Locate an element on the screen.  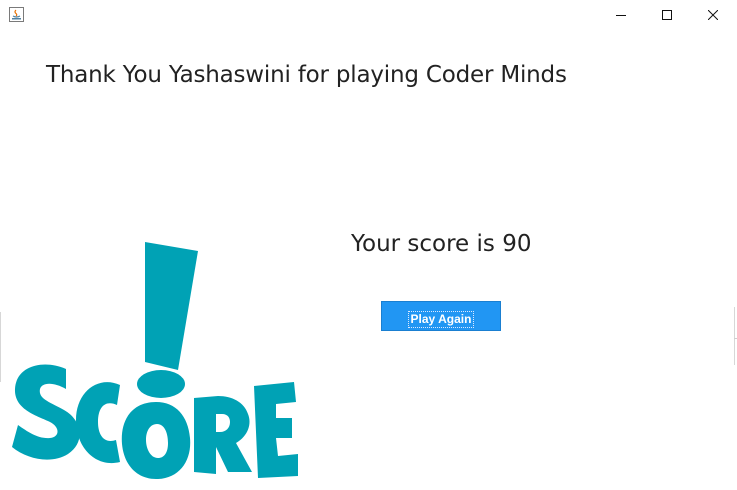
title-bar is located at coordinates (368, 15).